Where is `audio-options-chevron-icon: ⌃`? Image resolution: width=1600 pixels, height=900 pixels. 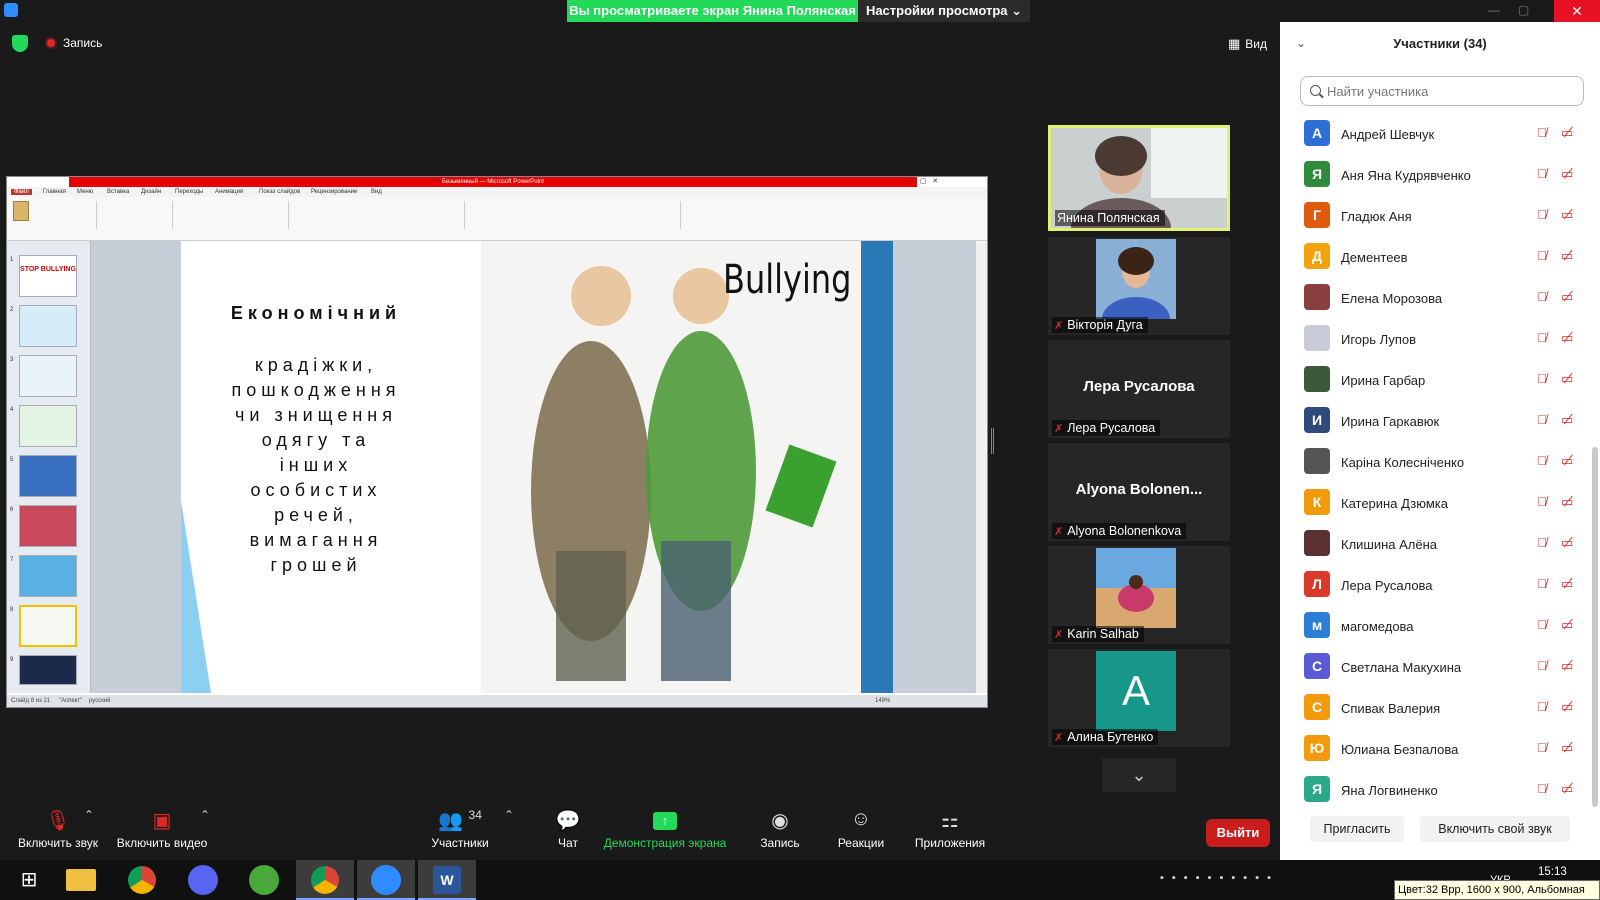 audio-options-chevron-icon: ⌃ is located at coordinates (89, 815).